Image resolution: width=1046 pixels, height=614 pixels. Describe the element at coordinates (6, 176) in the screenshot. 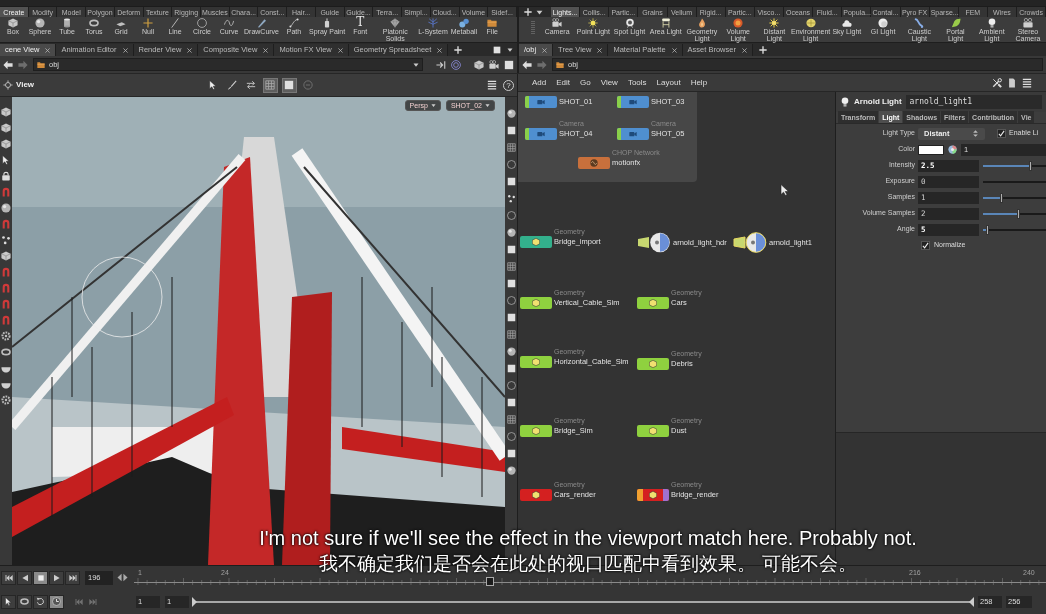

I see `lock-icon` at that location.